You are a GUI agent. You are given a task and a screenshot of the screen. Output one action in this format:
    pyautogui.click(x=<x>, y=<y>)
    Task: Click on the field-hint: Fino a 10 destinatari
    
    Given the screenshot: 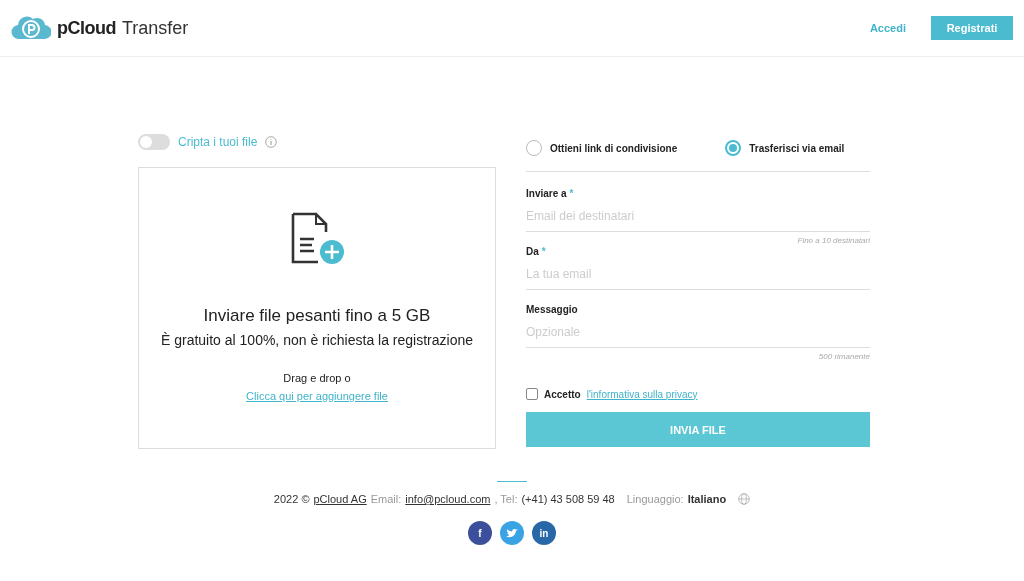 What is the action you would take?
    pyautogui.click(x=833, y=241)
    